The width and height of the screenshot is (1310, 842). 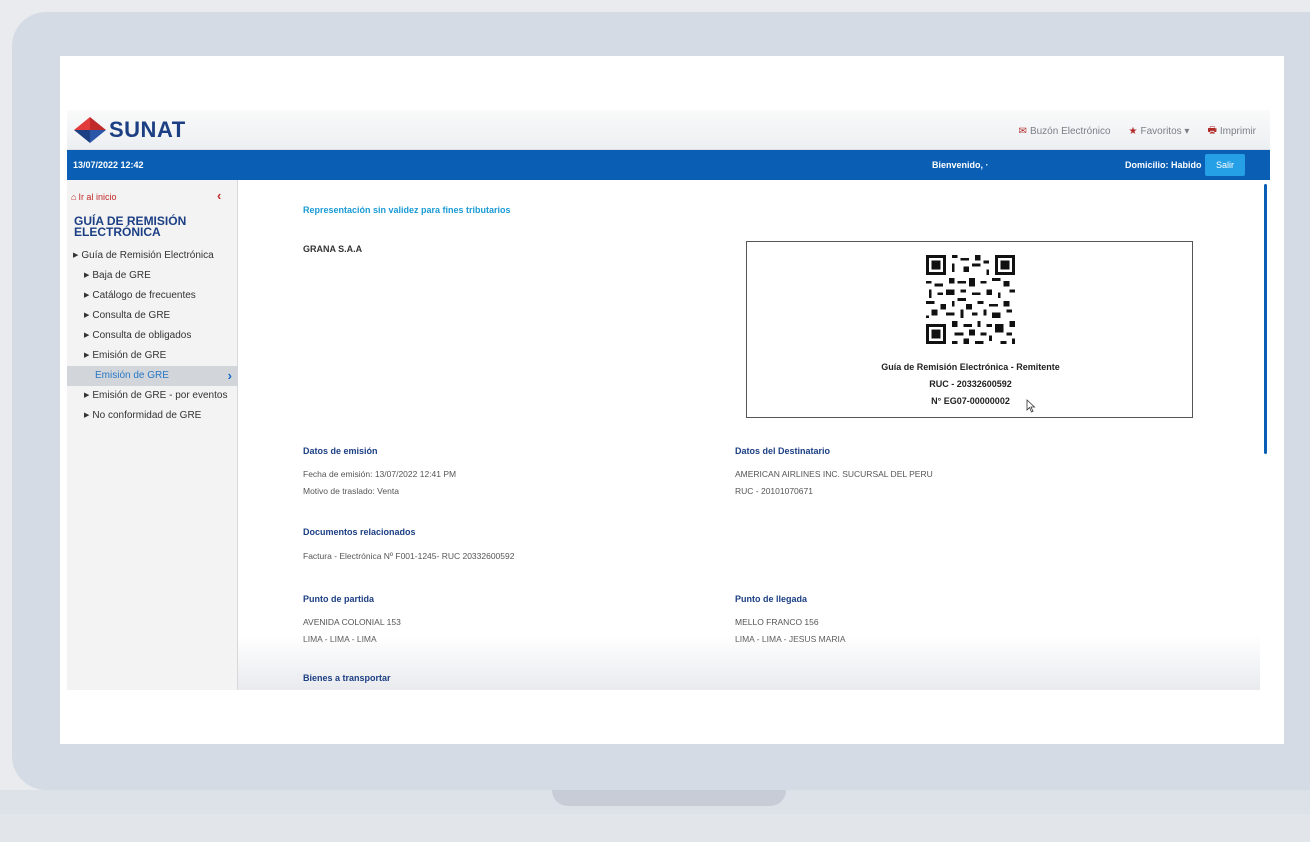 What do you see at coordinates (142, 335) in the screenshot?
I see `sidebar-item-label: Consulta de obligados` at bounding box center [142, 335].